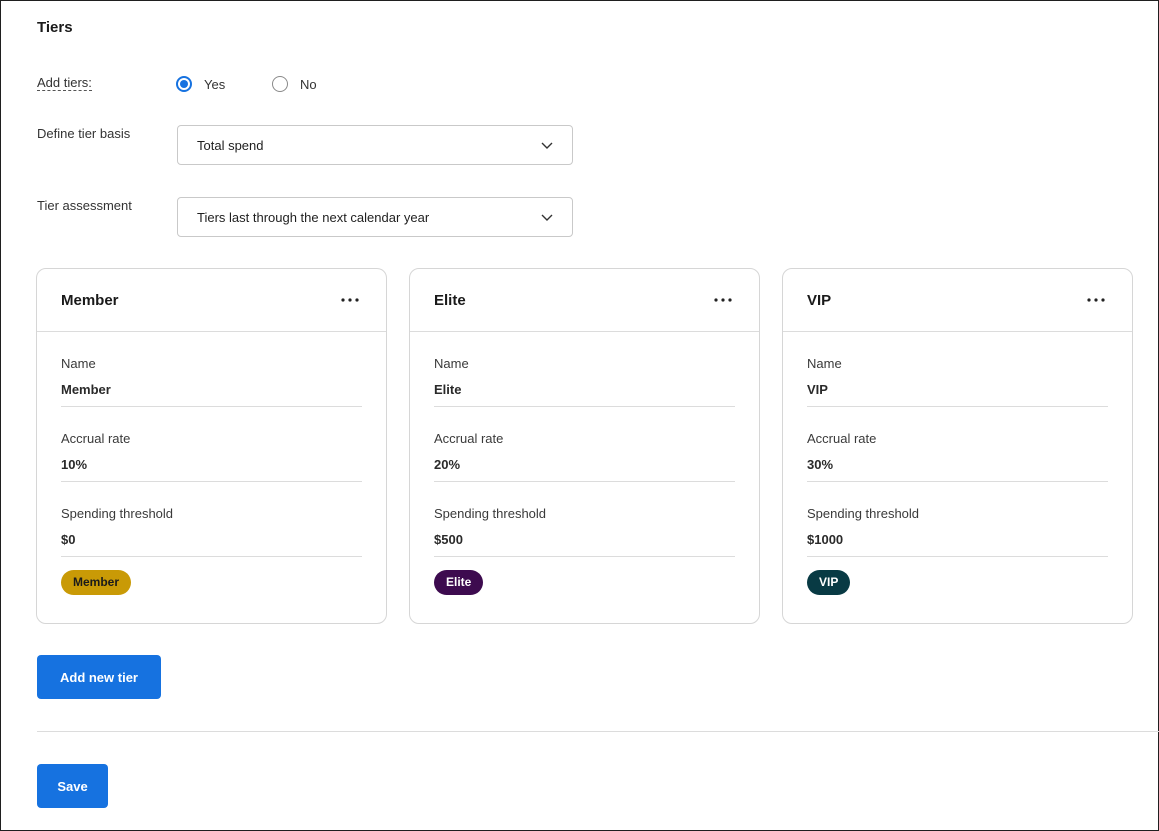  I want to click on accrual-rate-field: Accrual rate 10%, so click(211, 444).